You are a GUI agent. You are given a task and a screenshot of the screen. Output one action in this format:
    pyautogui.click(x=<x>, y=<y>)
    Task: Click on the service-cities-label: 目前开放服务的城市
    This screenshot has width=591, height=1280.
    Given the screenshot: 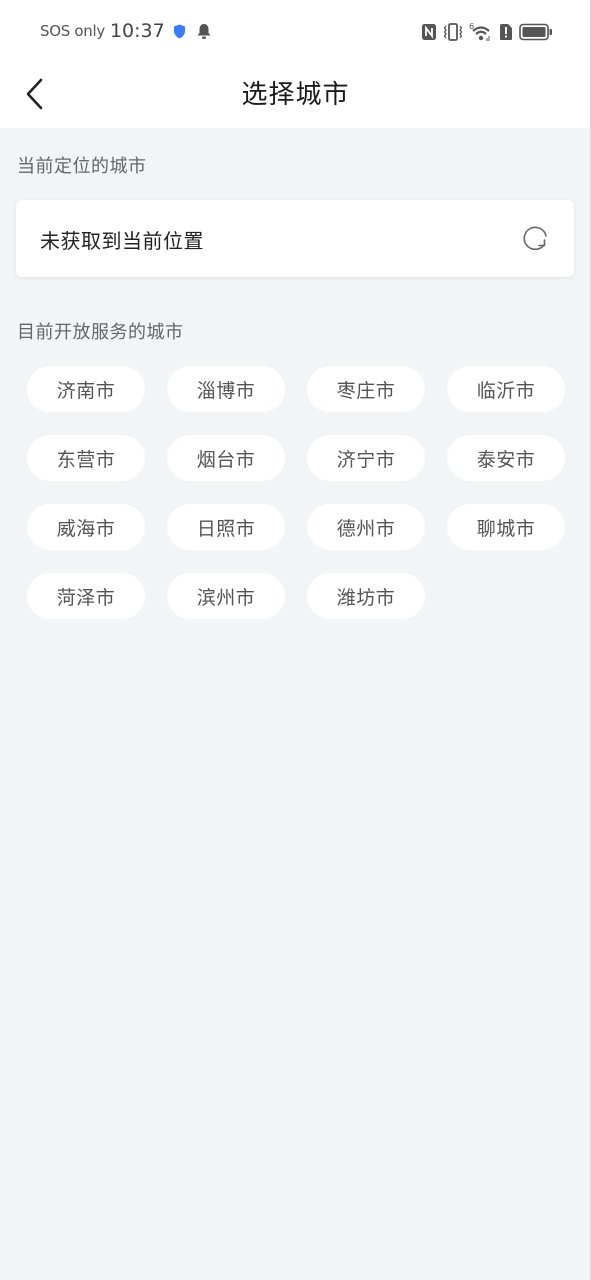 What is the action you would take?
    pyautogui.click(x=100, y=332)
    